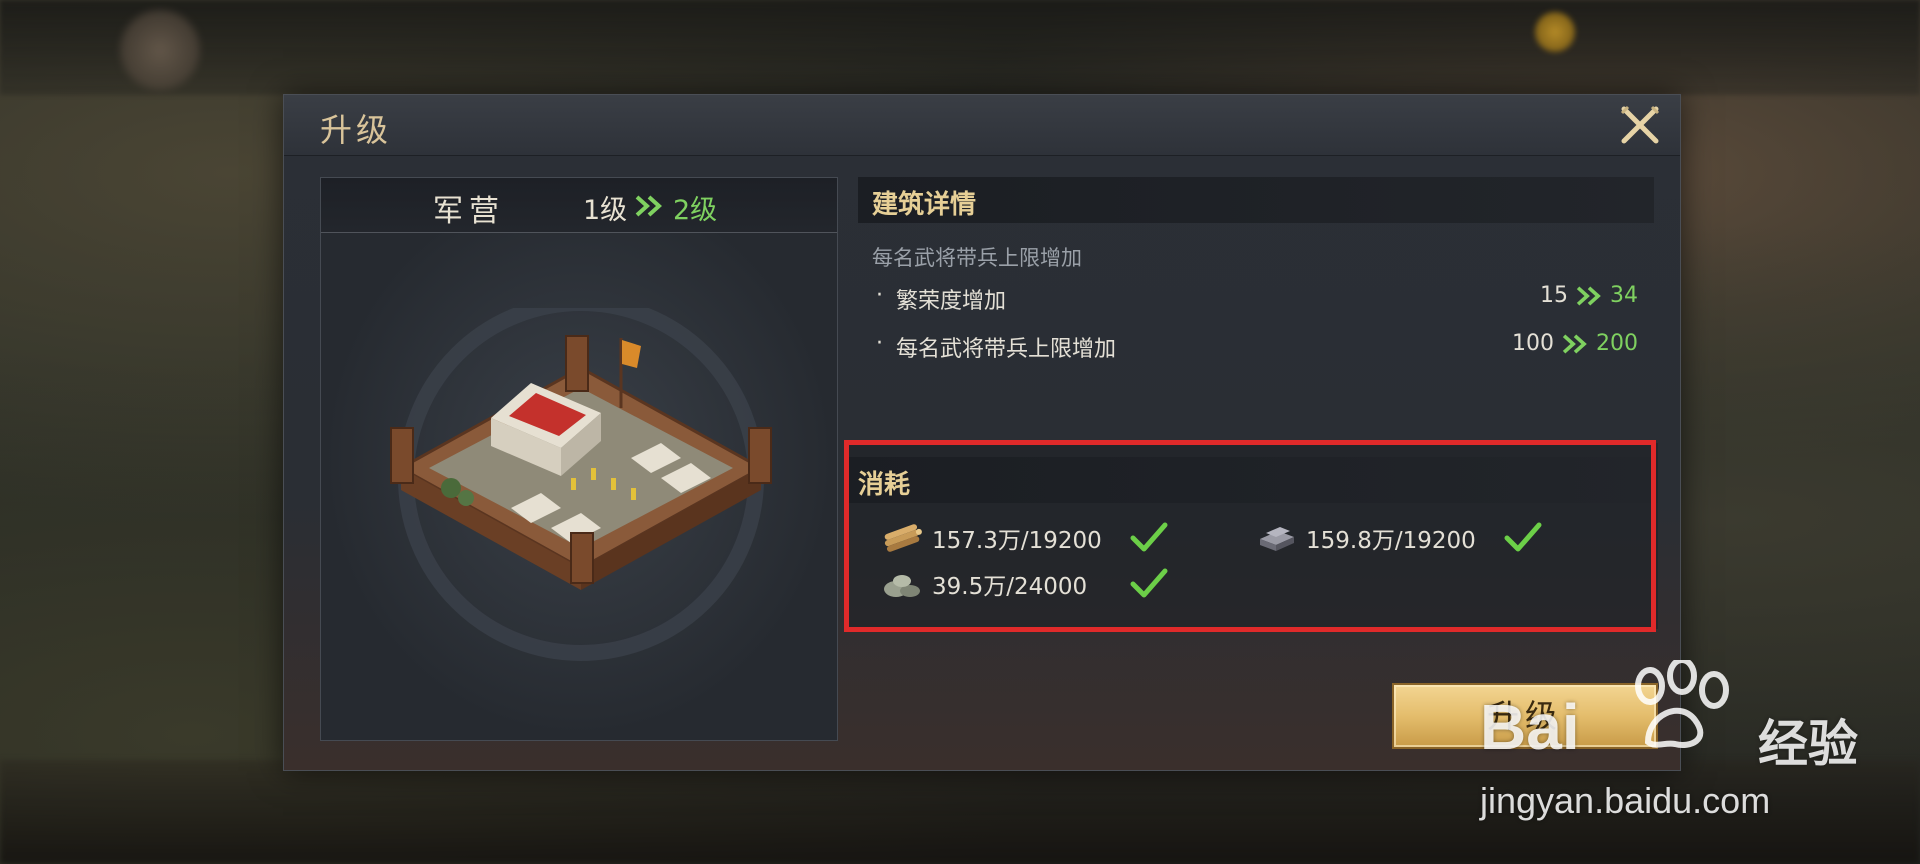 The width and height of the screenshot is (1920, 864). I want to click on cost-amount: 39.5万/24000, so click(1010, 587).